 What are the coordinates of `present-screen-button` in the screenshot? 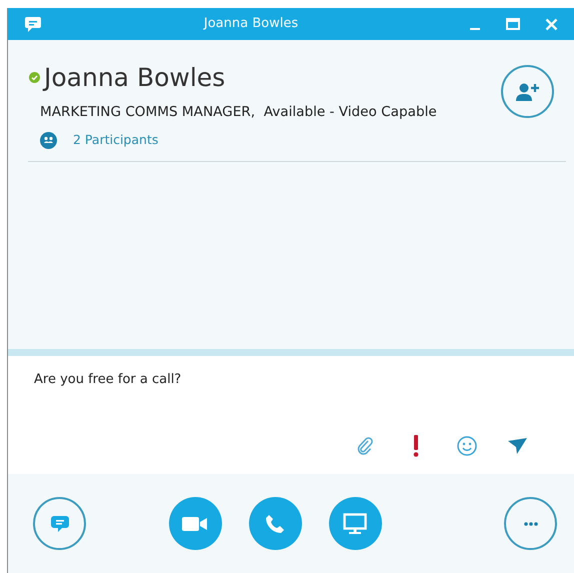 It's located at (355, 523).